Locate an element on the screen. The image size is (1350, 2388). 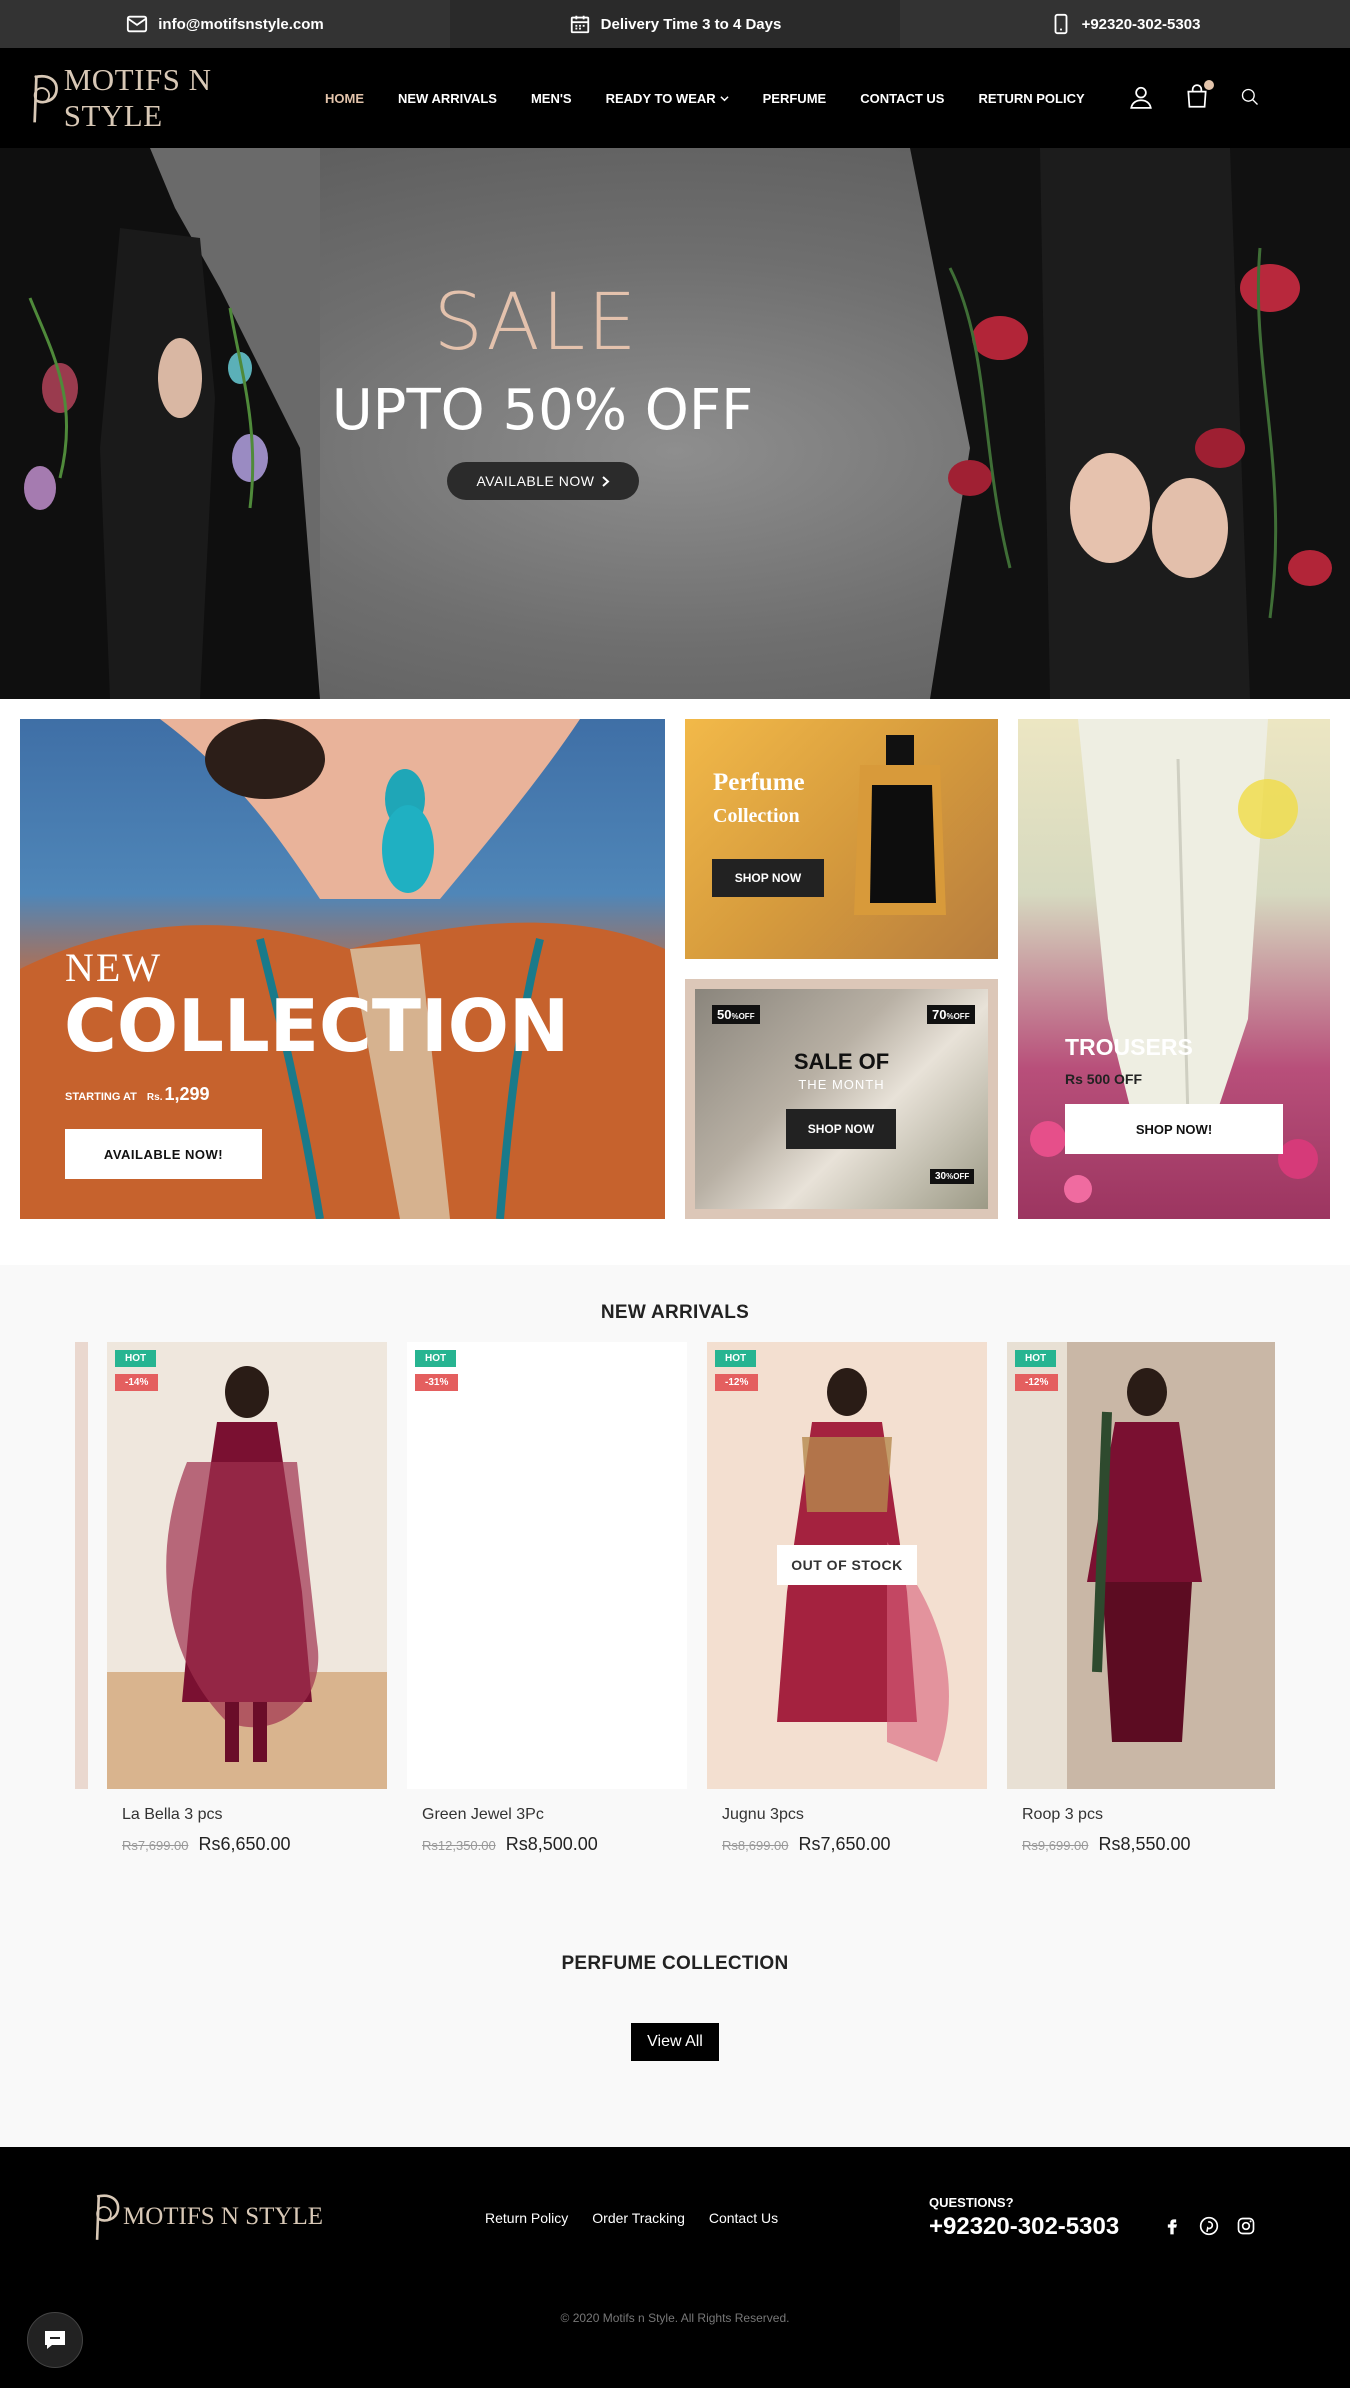
chat-widget-button is located at coordinates (55, 2340).